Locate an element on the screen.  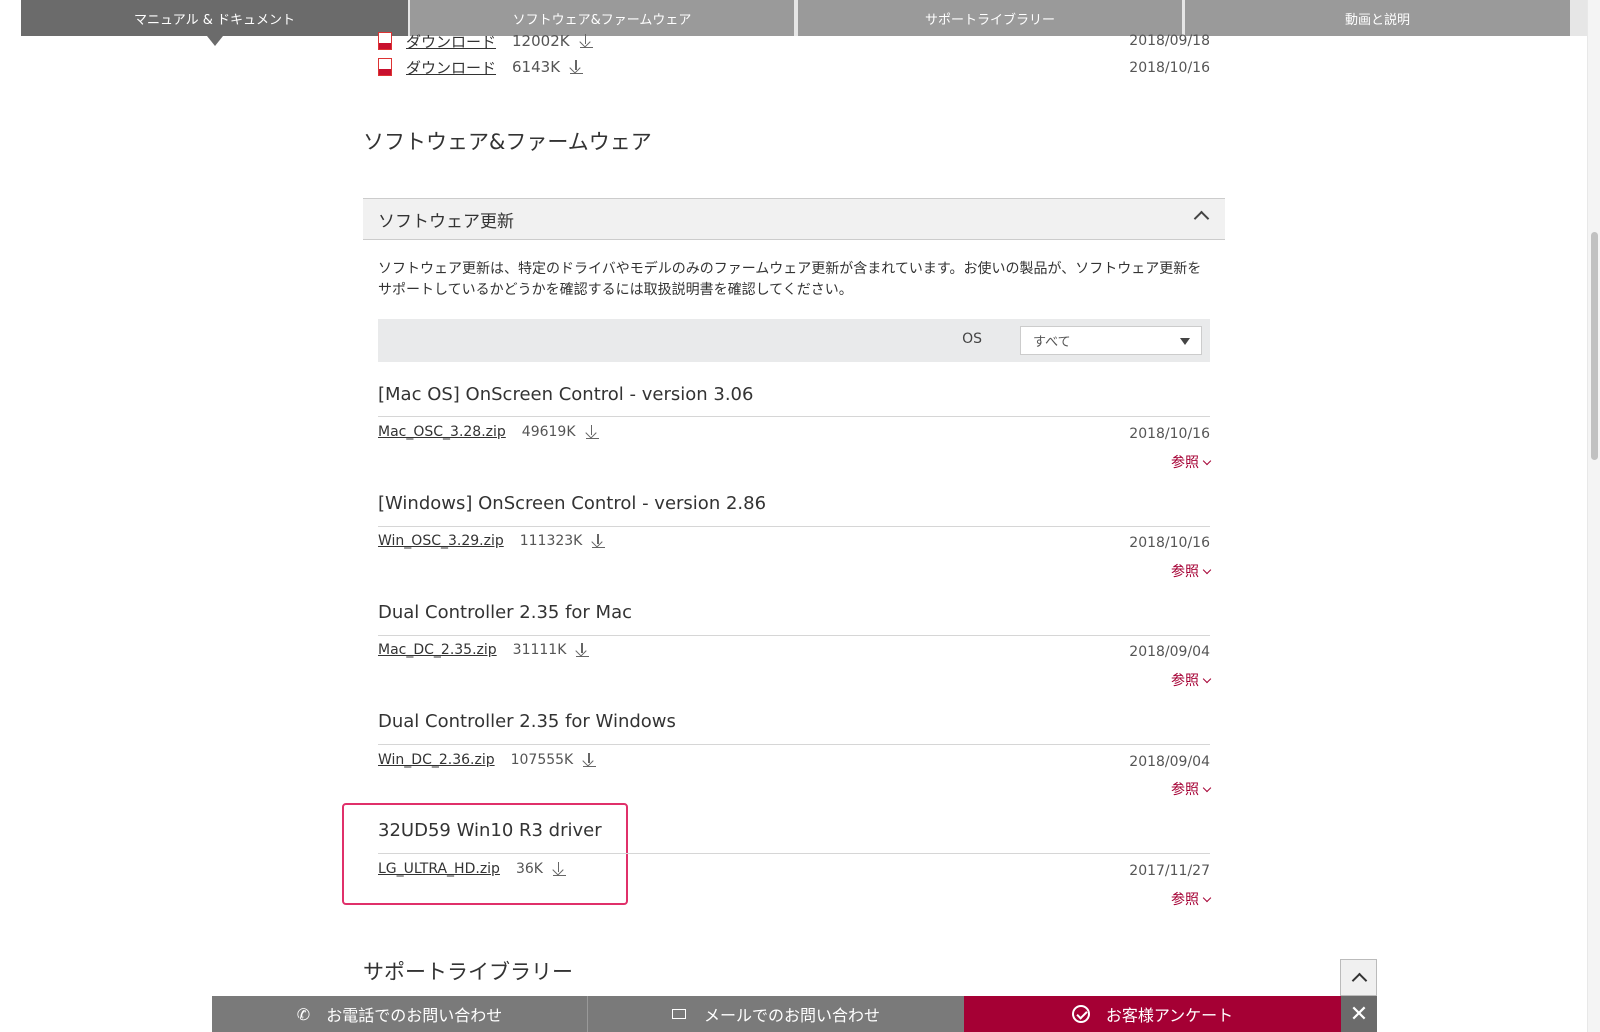
software-item-title: Dual Controller 2.35 for Windows is located at coordinates (527, 721).